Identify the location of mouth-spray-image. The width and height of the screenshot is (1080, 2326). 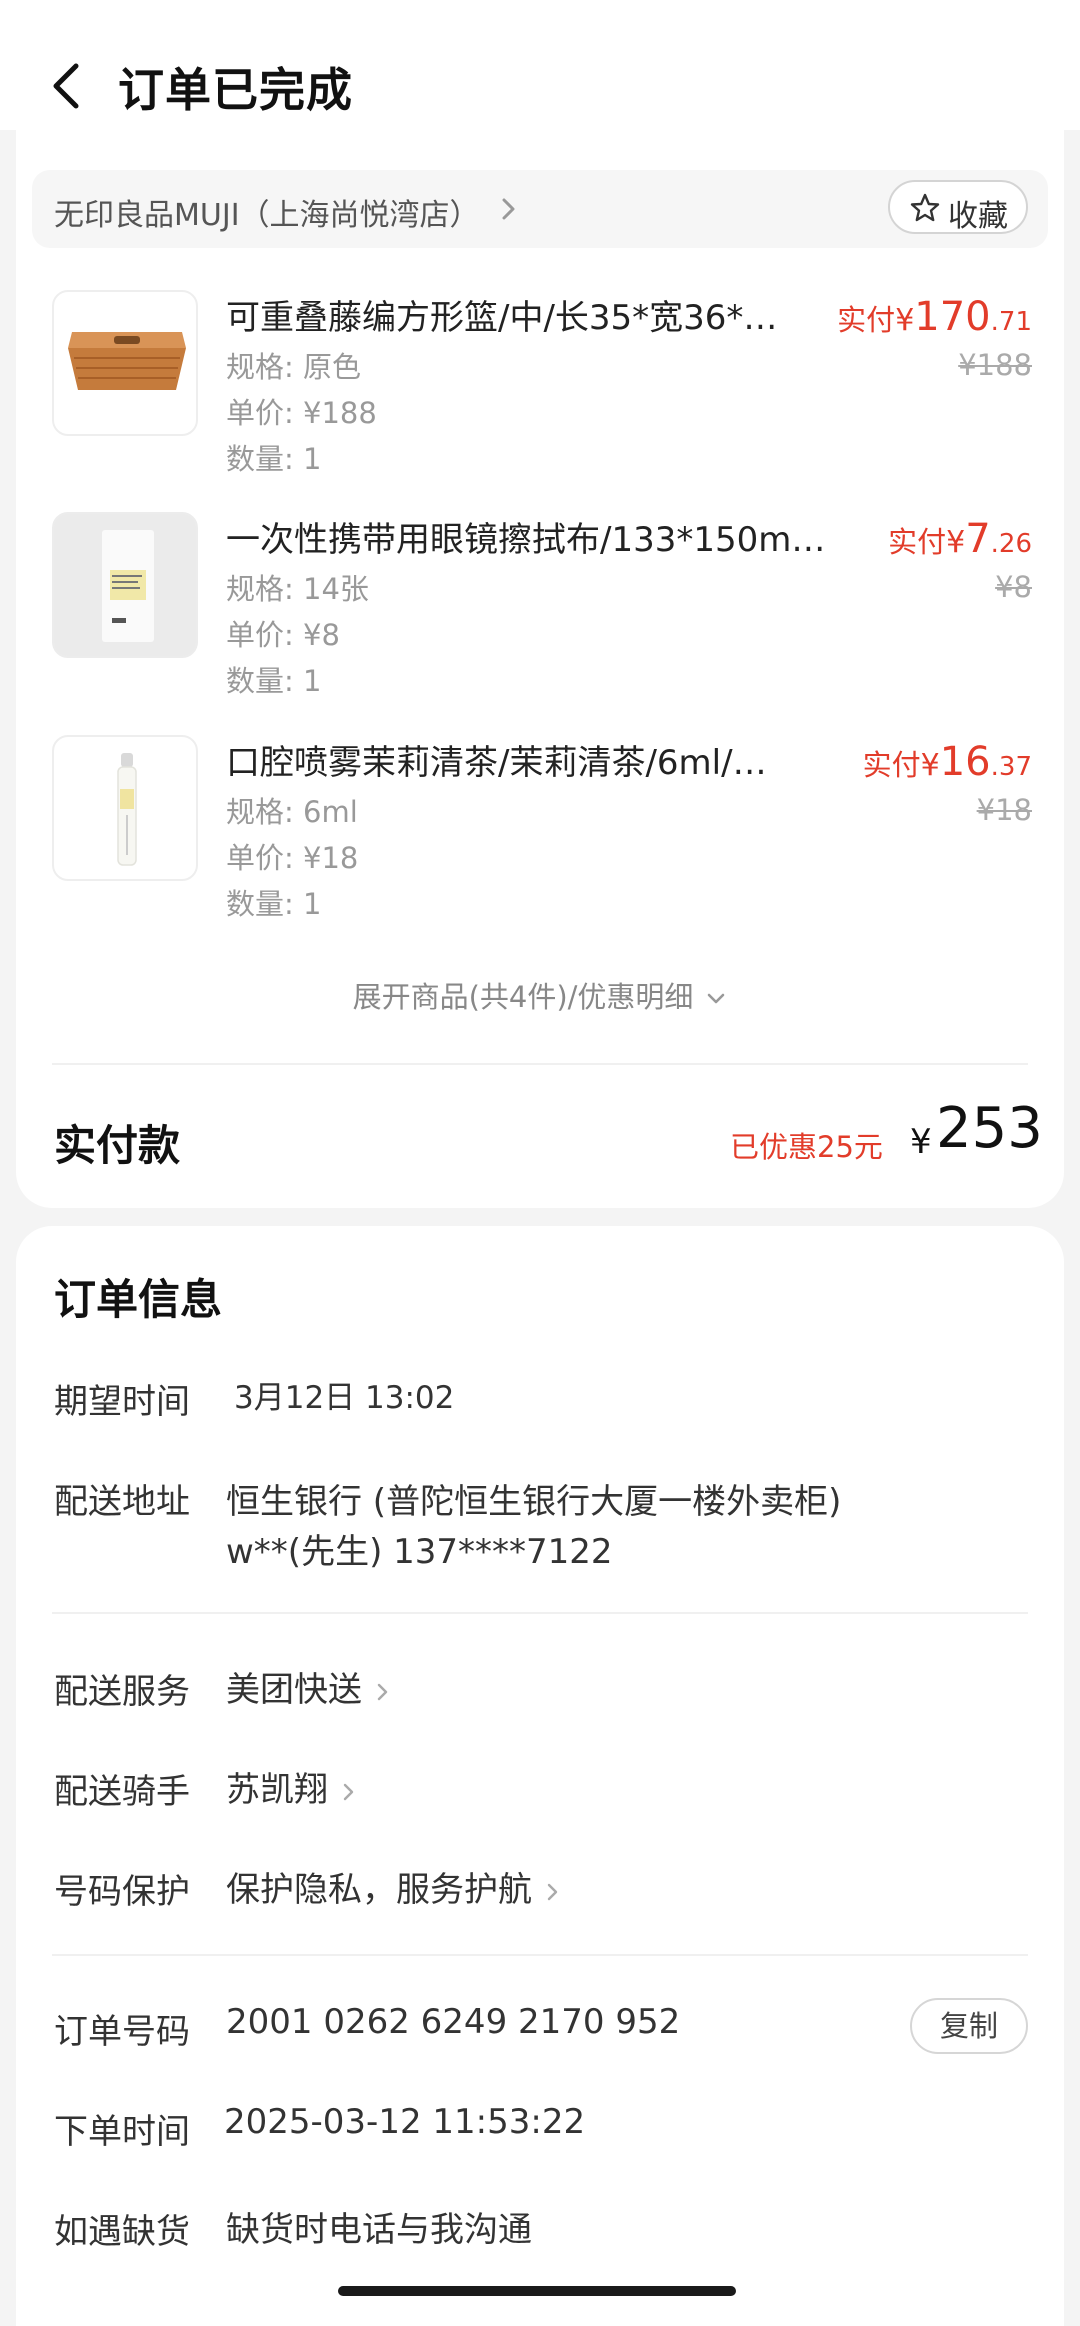
(127, 809).